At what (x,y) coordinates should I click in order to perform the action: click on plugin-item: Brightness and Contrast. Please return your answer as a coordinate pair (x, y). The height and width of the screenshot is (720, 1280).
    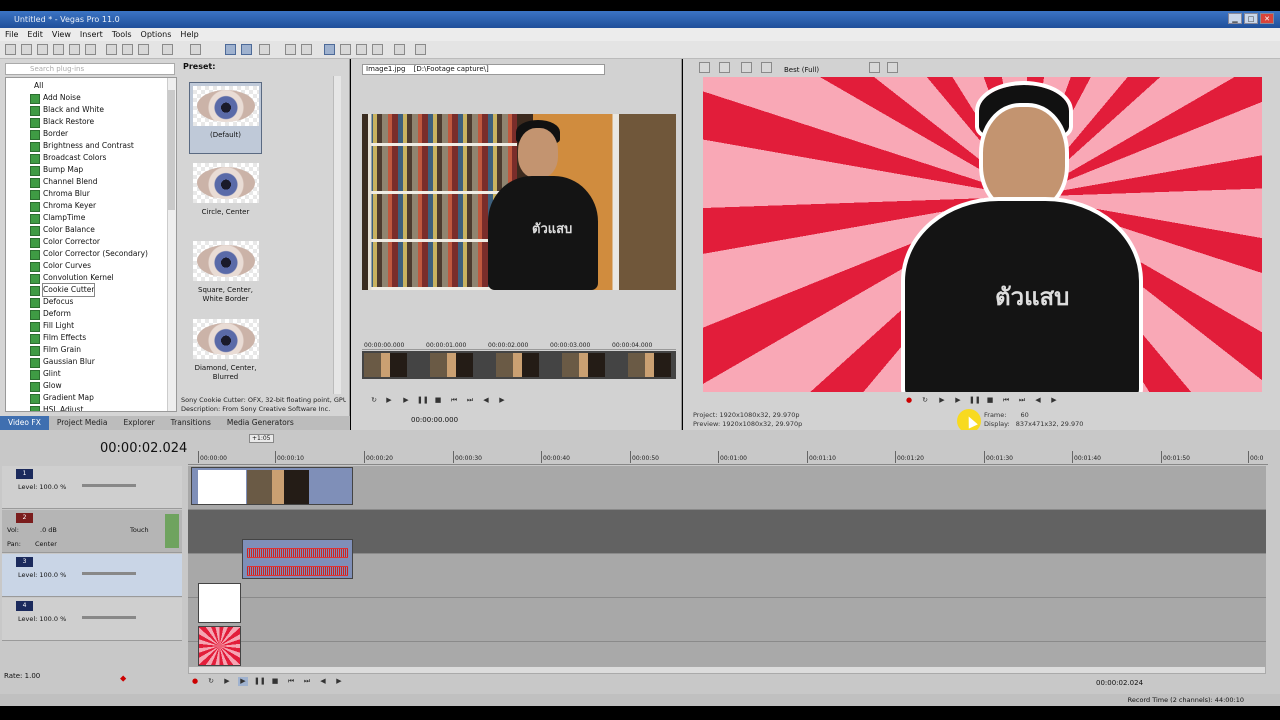
    Looking at the image, I should click on (82, 146).